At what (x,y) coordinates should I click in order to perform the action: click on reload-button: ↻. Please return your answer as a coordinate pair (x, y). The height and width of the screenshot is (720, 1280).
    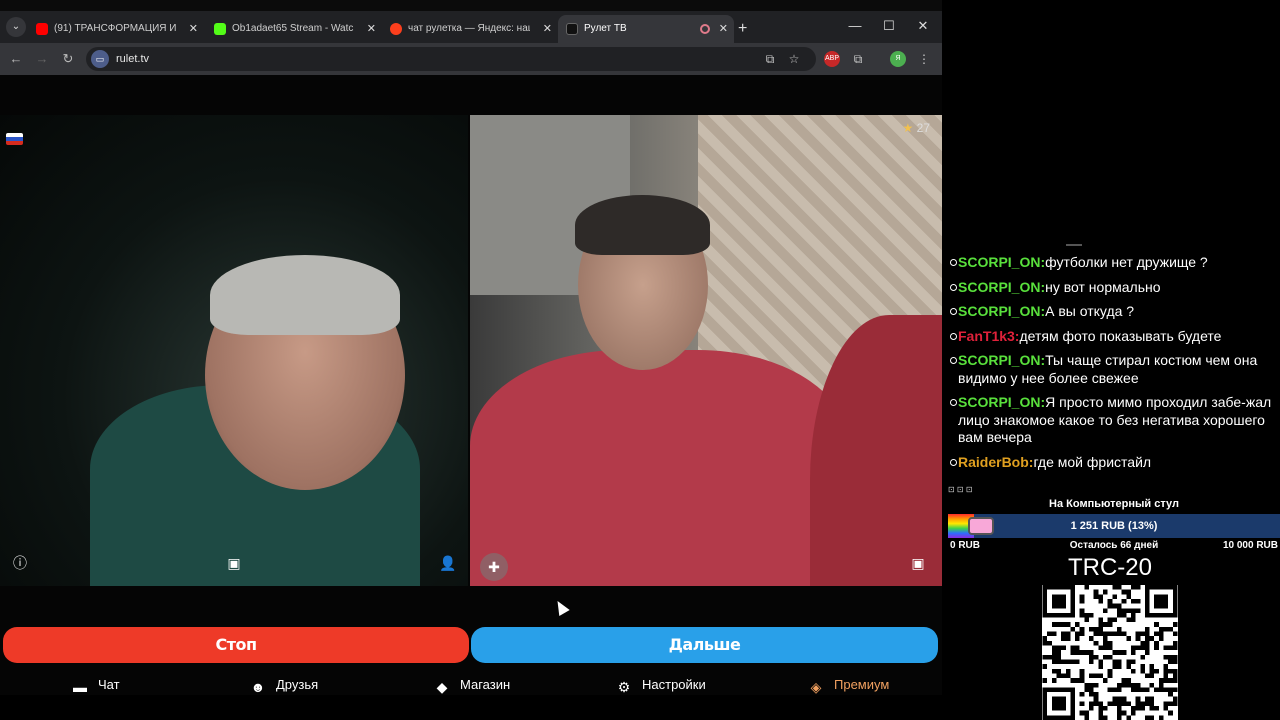
    Looking at the image, I should click on (68, 59).